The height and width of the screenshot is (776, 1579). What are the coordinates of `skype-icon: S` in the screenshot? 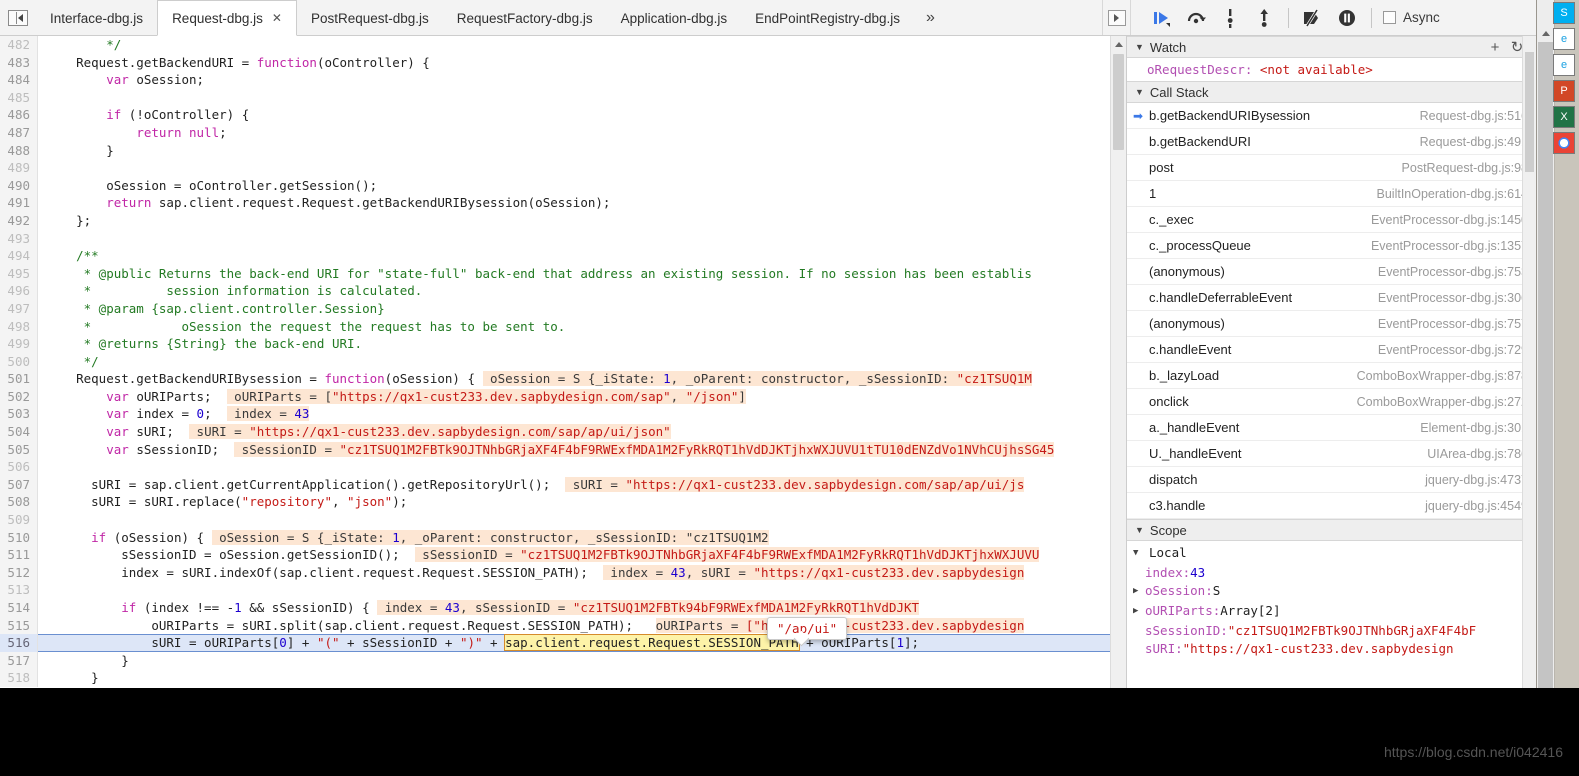 It's located at (1564, 13).